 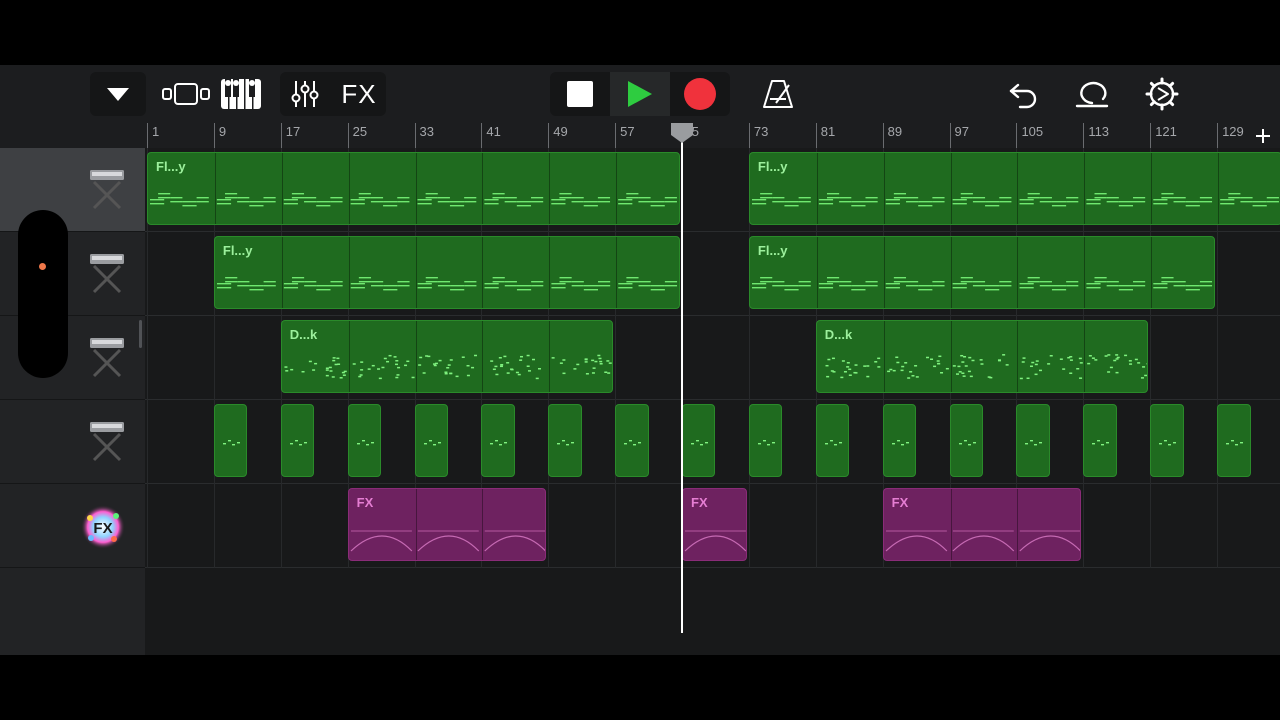 What do you see at coordinates (359, 94) in the screenshot?
I see `fx-button: FX` at bounding box center [359, 94].